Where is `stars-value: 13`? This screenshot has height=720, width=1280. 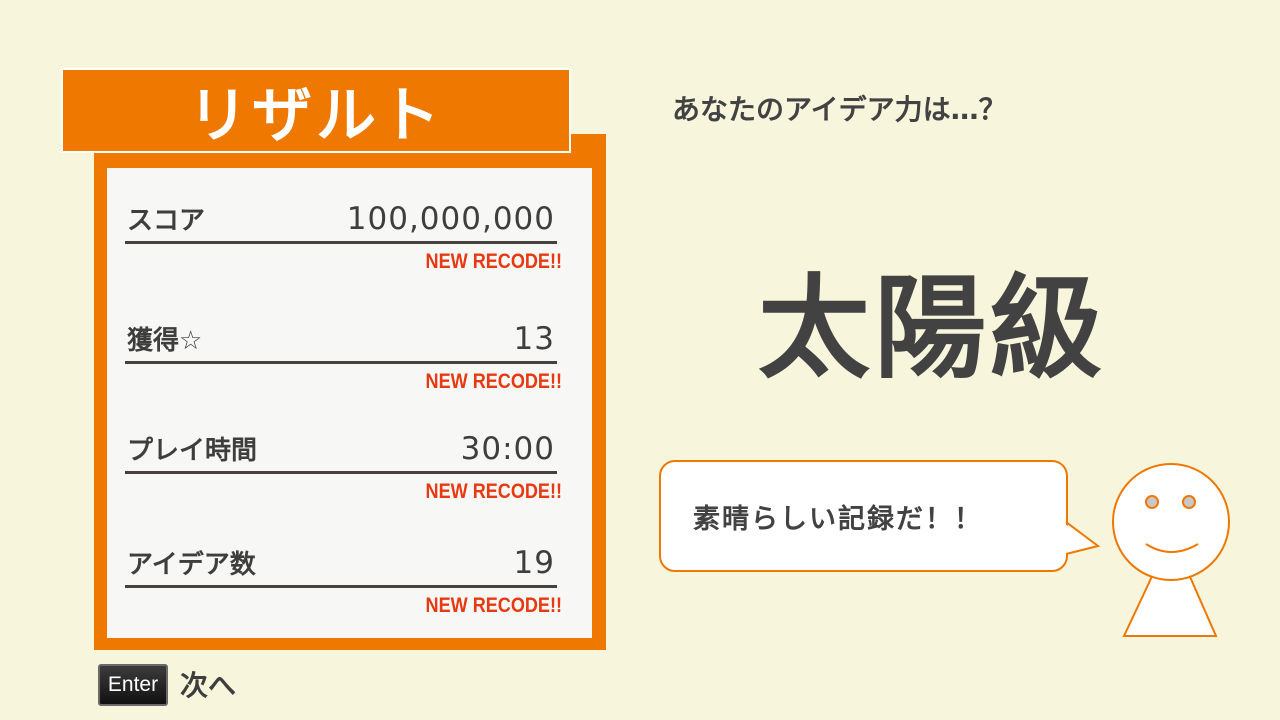 stars-value: 13 is located at coordinates (534, 339).